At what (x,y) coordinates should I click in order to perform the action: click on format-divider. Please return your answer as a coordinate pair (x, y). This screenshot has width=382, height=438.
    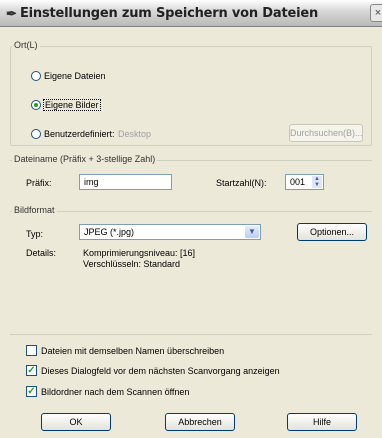
    Looking at the image, I should click on (191, 211).